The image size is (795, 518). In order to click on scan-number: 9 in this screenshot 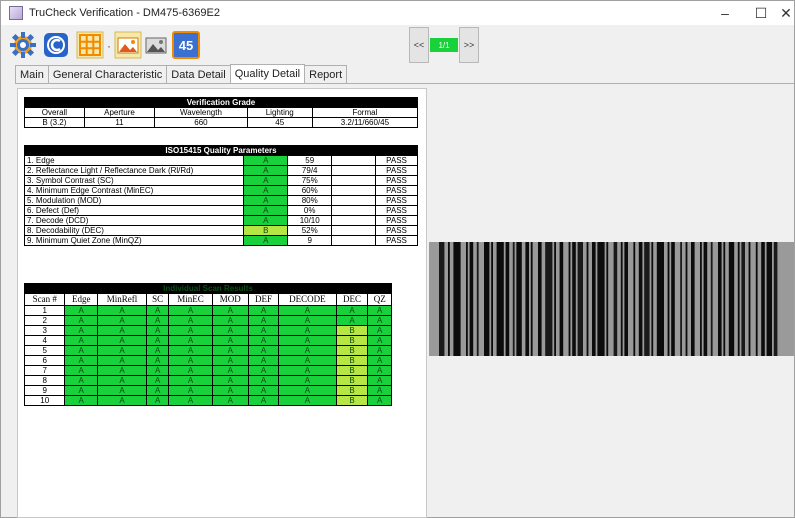, I will do `click(44, 390)`.